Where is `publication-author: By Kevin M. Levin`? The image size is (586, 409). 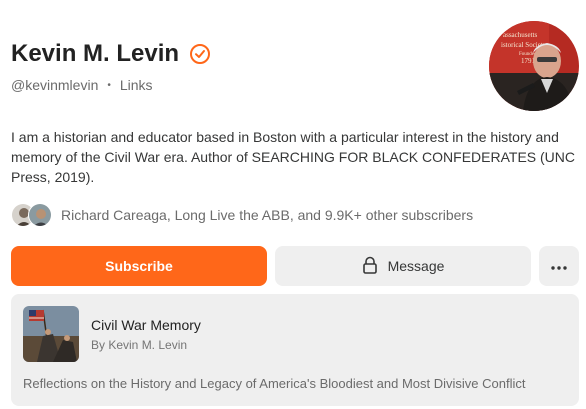
publication-author: By Kevin M. Levin is located at coordinates (139, 345).